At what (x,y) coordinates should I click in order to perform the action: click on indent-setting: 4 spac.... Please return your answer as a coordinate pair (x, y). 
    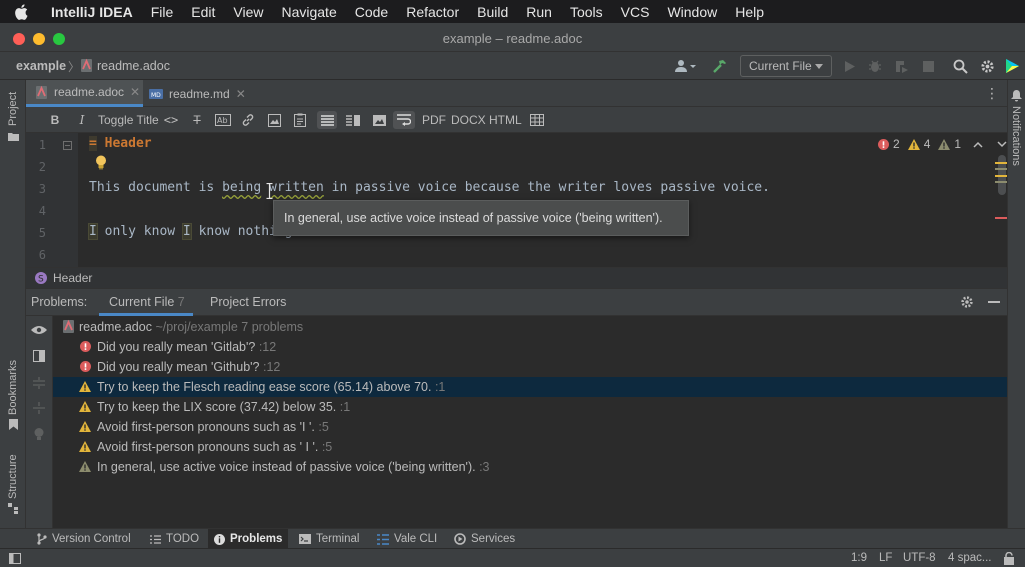
    Looking at the image, I should click on (969, 558).